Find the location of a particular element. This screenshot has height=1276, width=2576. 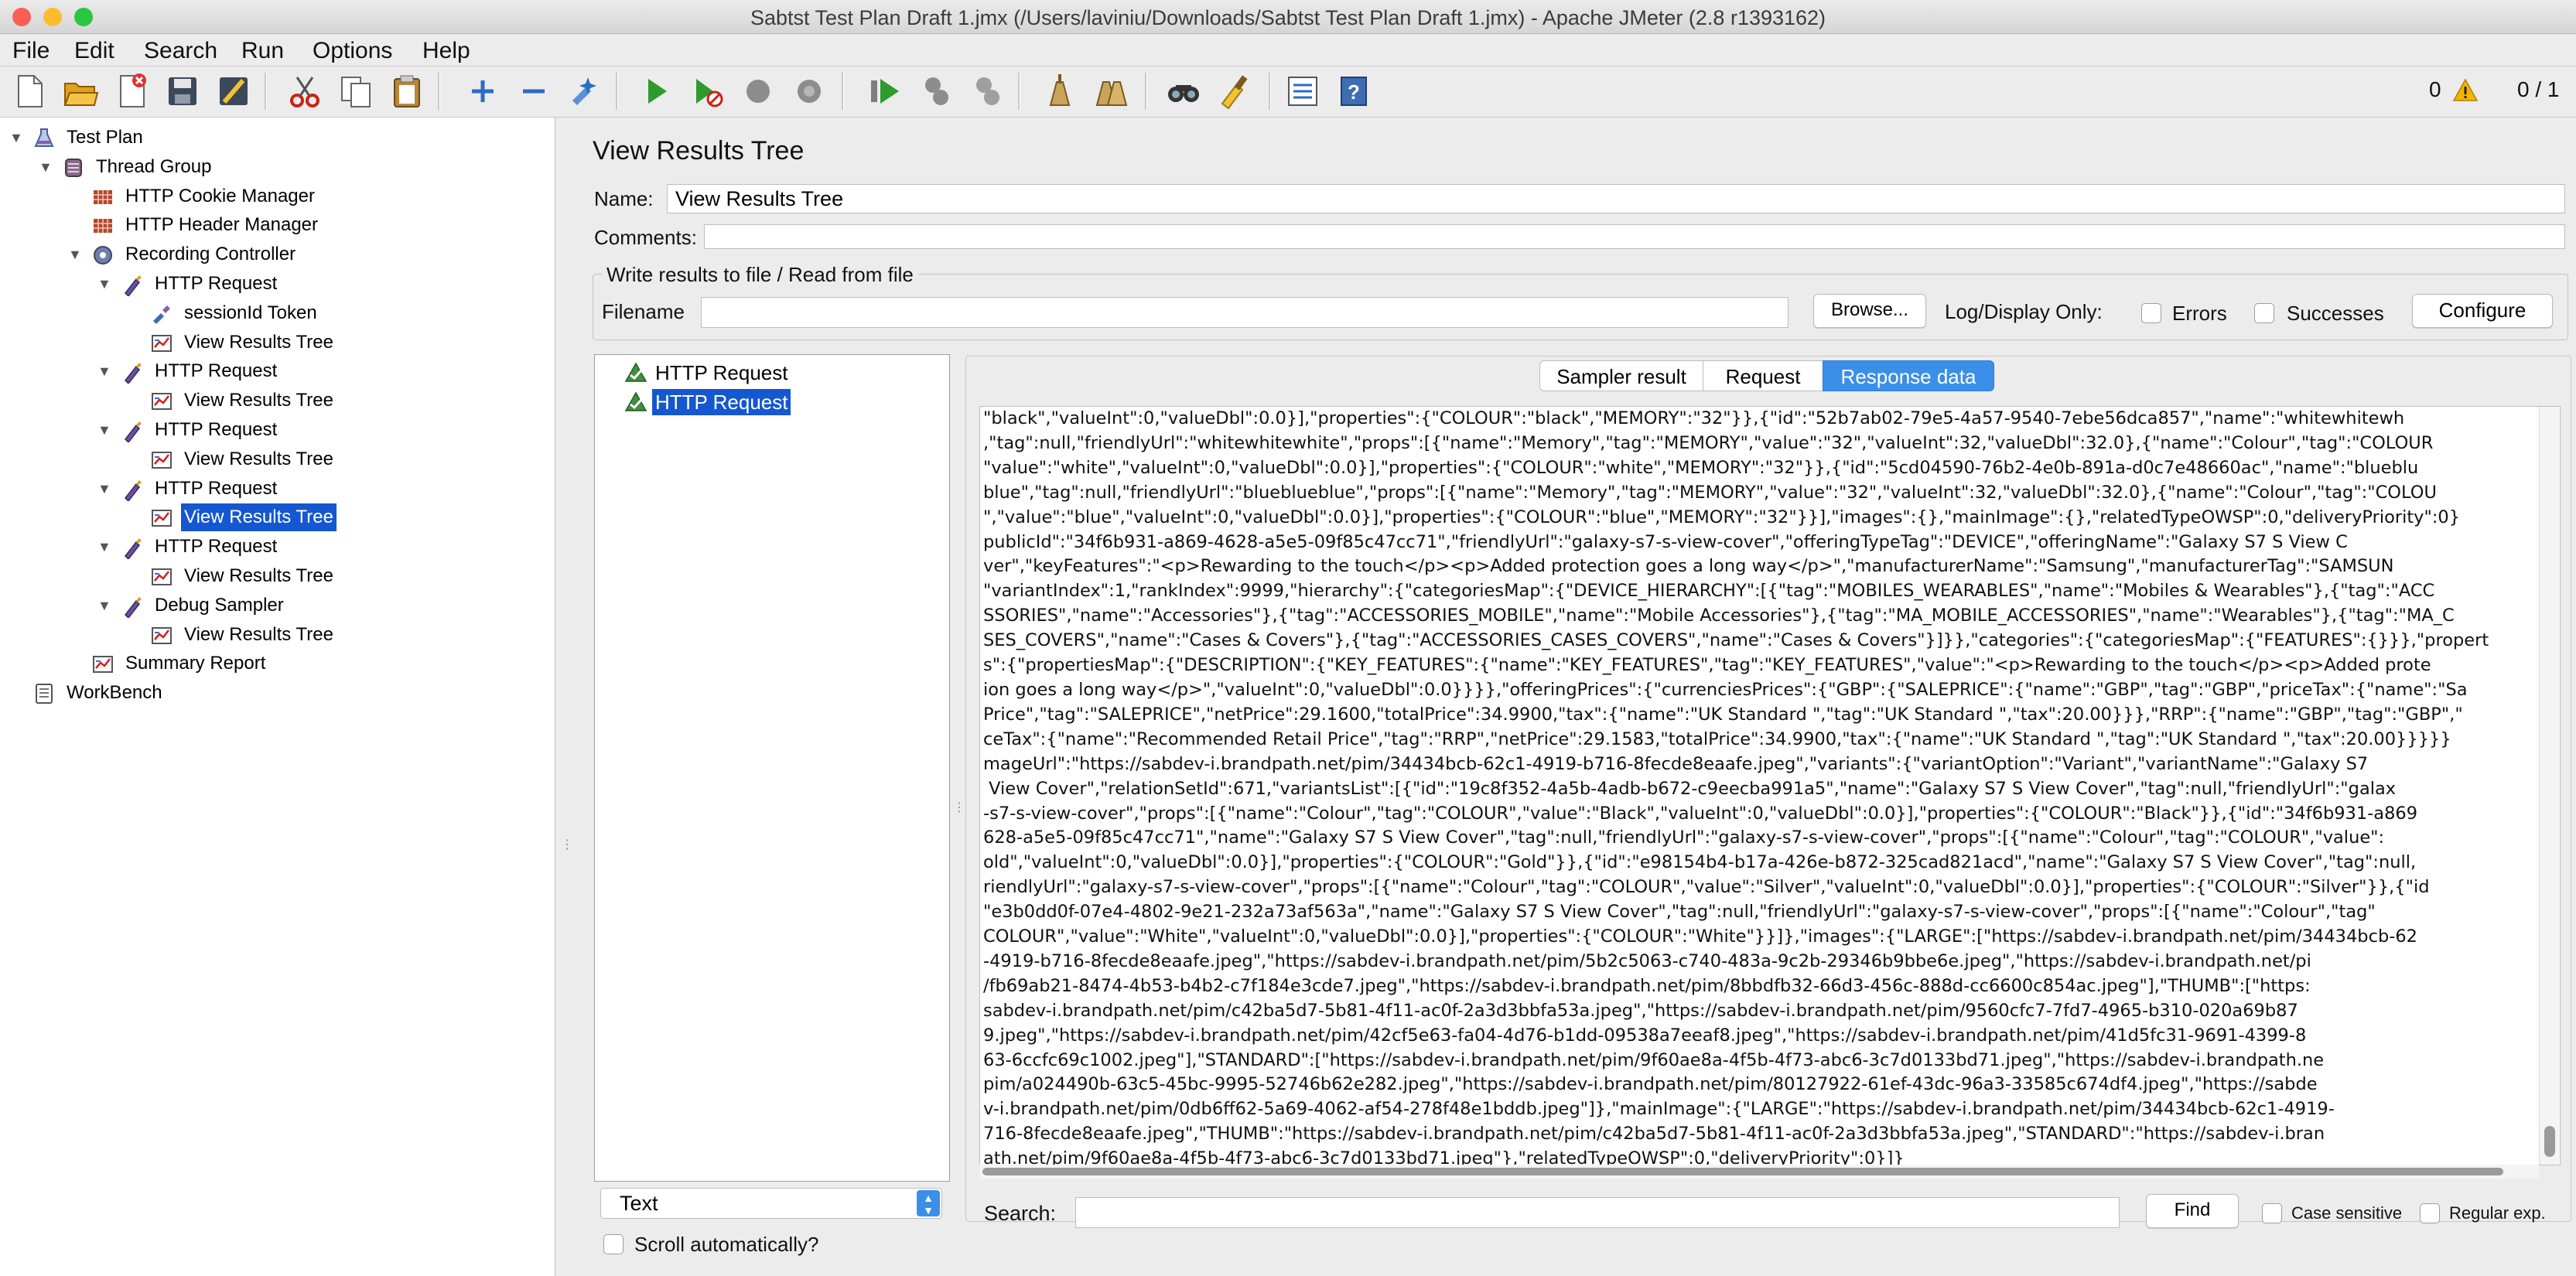

close-icon is located at coordinates (131, 91).